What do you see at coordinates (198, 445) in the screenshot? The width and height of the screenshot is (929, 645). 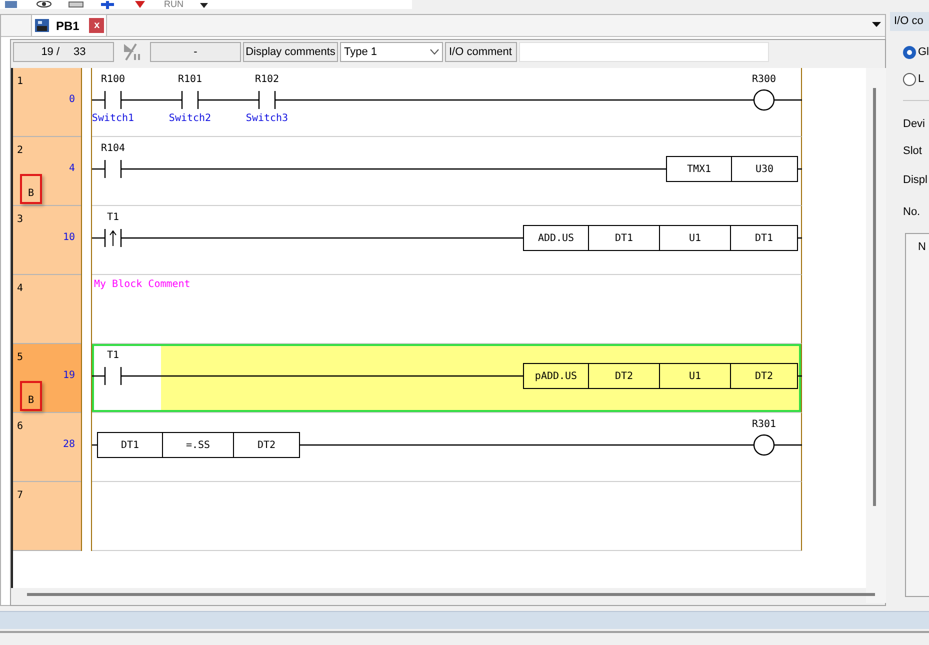 I see `compare-cell: =.SS` at bounding box center [198, 445].